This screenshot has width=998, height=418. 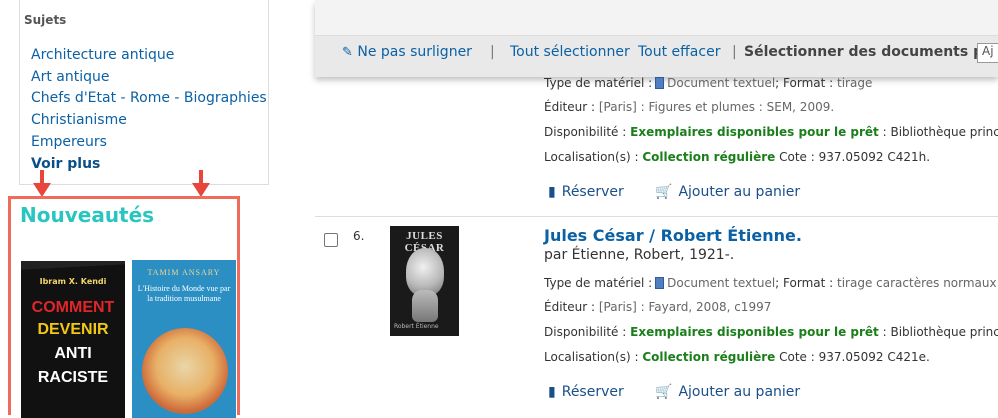 What do you see at coordinates (656, 38) in the screenshot?
I see `results-toolbar` at bounding box center [656, 38].